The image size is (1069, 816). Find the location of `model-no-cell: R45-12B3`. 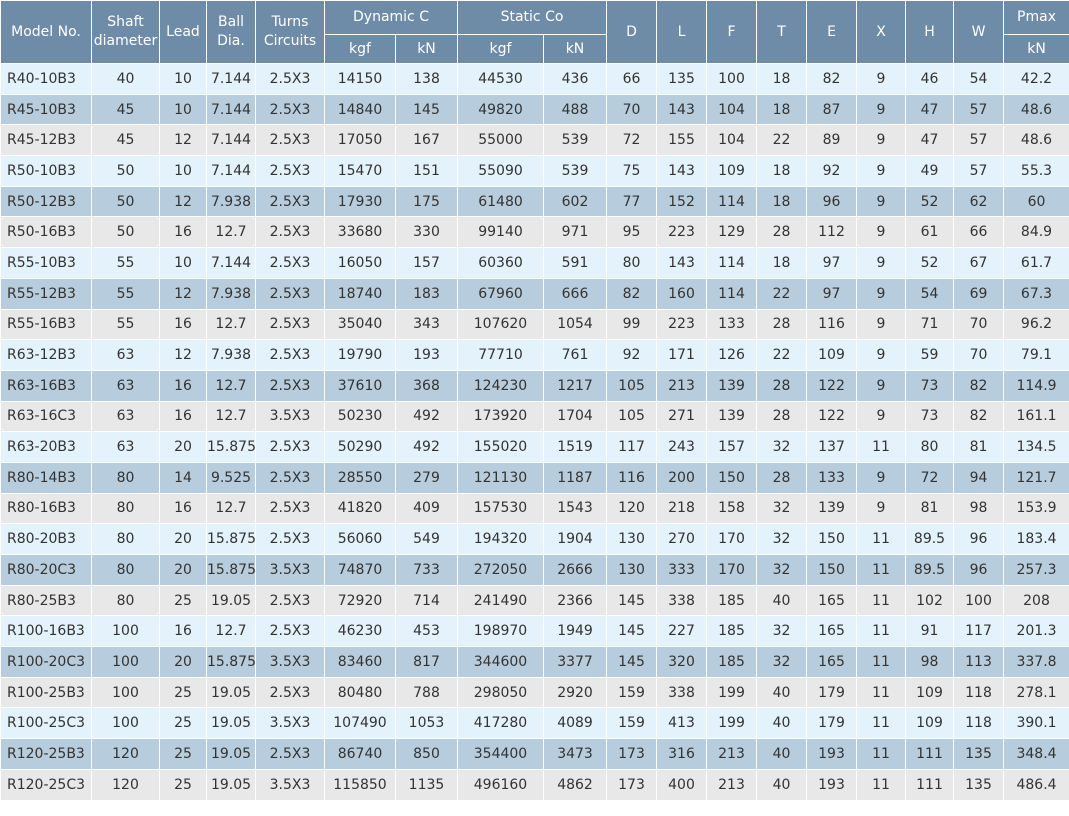

model-no-cell: R45-12B3 is located at coordinates (46, 140).